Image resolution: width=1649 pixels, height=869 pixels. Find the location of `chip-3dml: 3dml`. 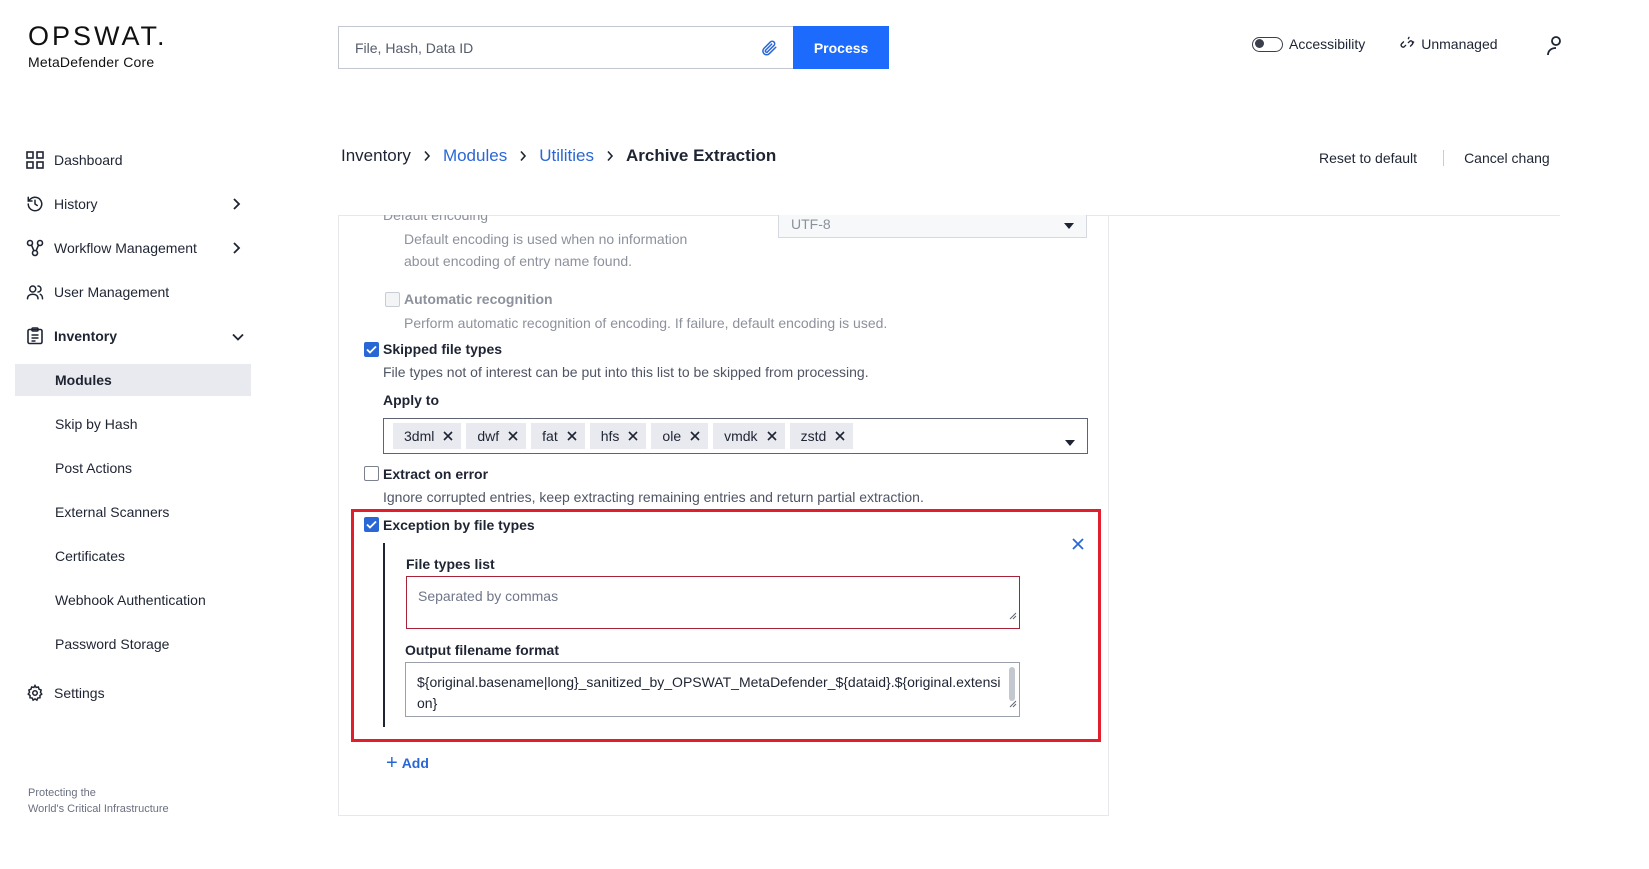

chip-3dml: 3dml is located at coordinates (427, 436).